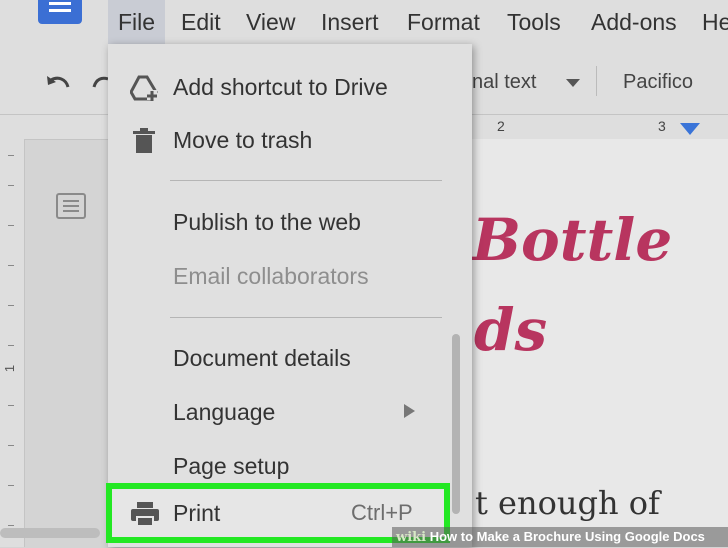  What do you see at coordinates (71, 206) in the screenshot?
I see `outline-icon` at bounding box center [71, 206].